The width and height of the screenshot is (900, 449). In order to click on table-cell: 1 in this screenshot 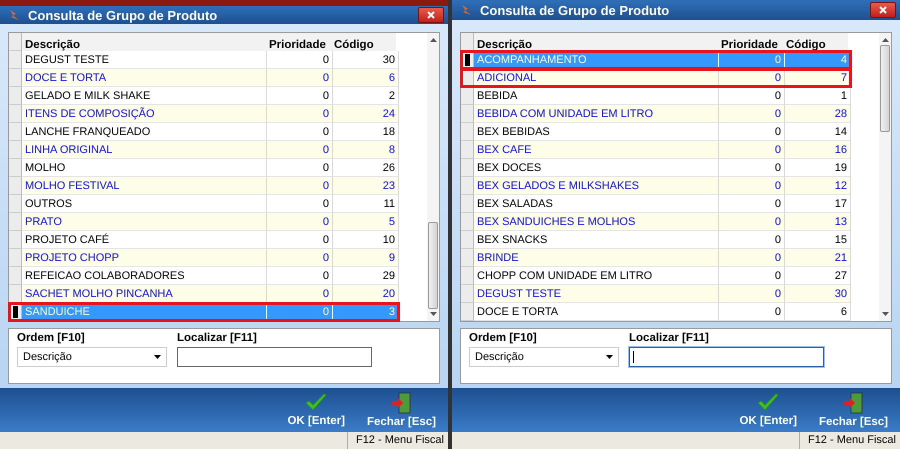, I will do `click(818, 96)`.